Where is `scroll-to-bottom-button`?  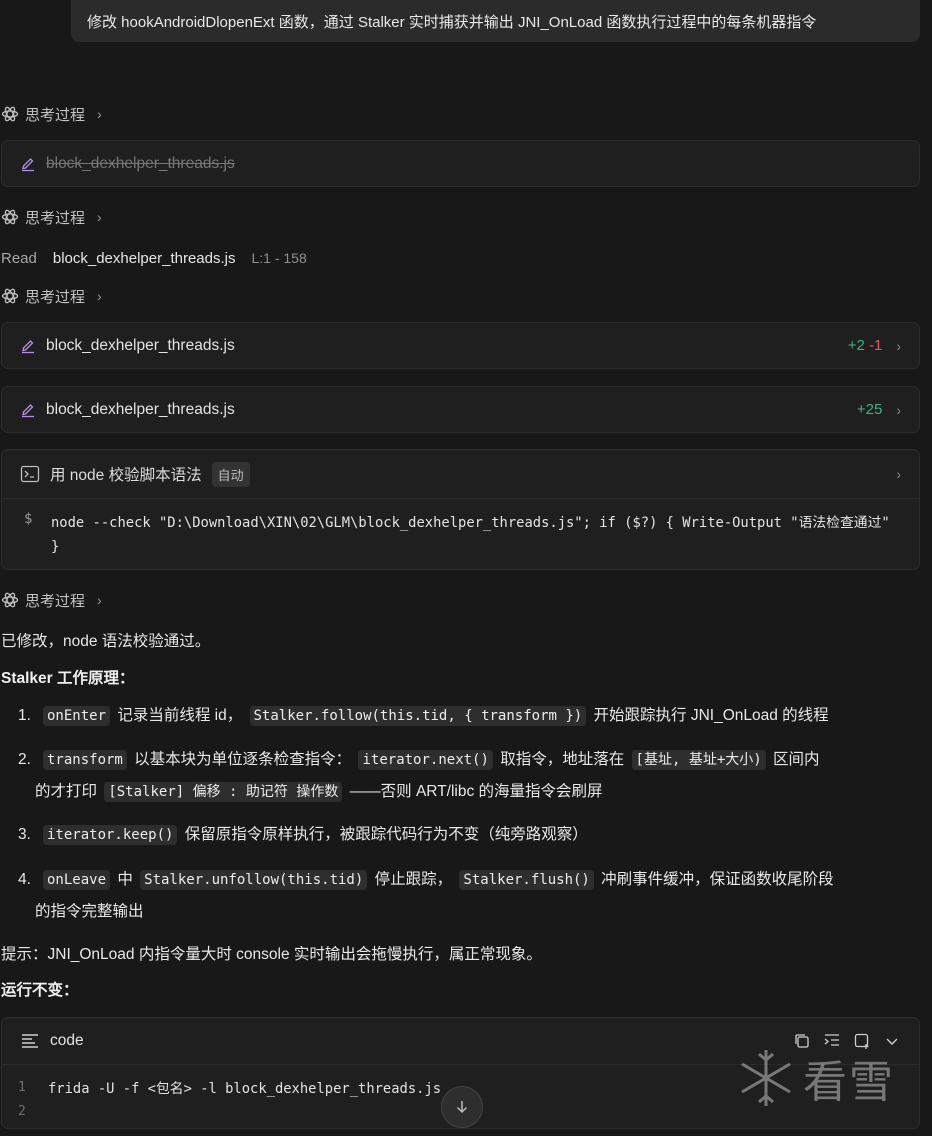 scroll-to-bottom-button is located at coordinates (462, 1107).